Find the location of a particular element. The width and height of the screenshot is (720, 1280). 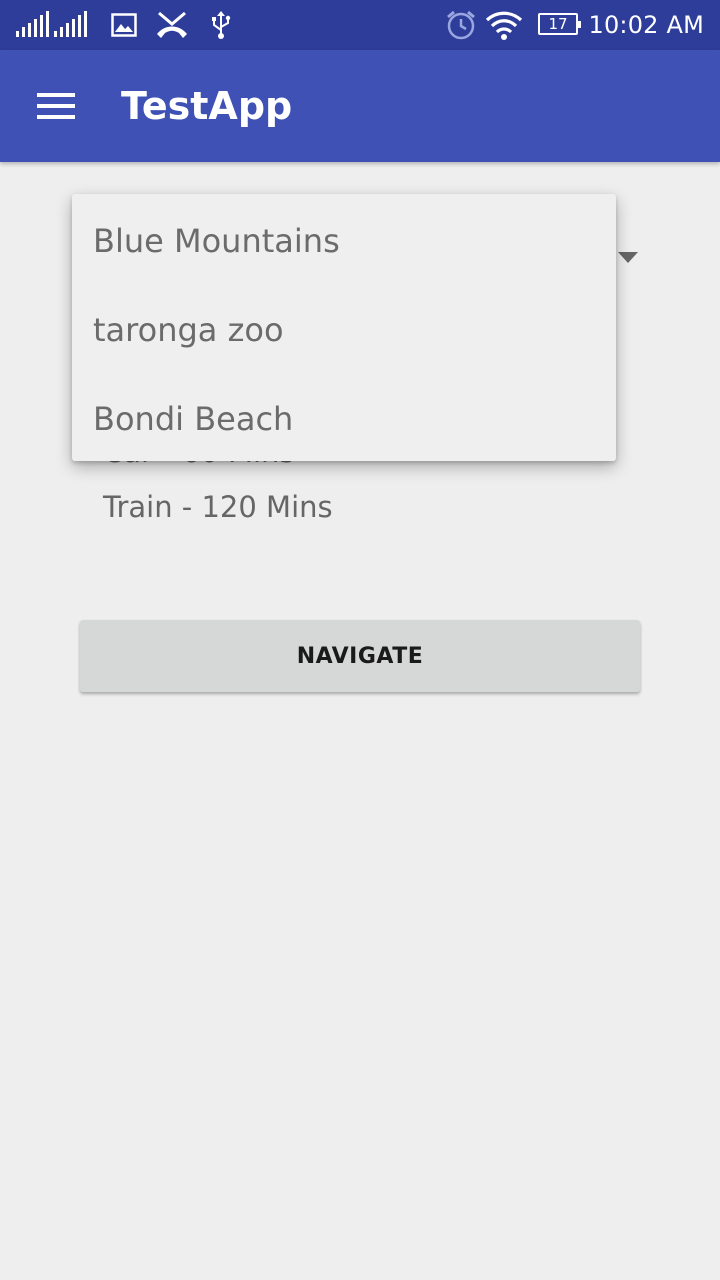

app-bar: TestApp is located at coordinates (360, 106).